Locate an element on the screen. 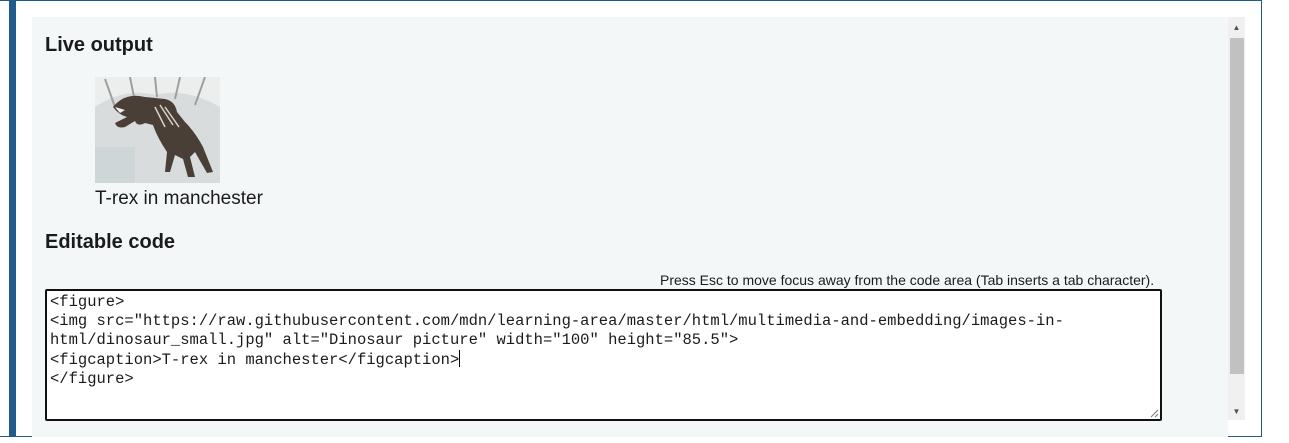  code-line: </figure> is located at coordinates (92, 379).